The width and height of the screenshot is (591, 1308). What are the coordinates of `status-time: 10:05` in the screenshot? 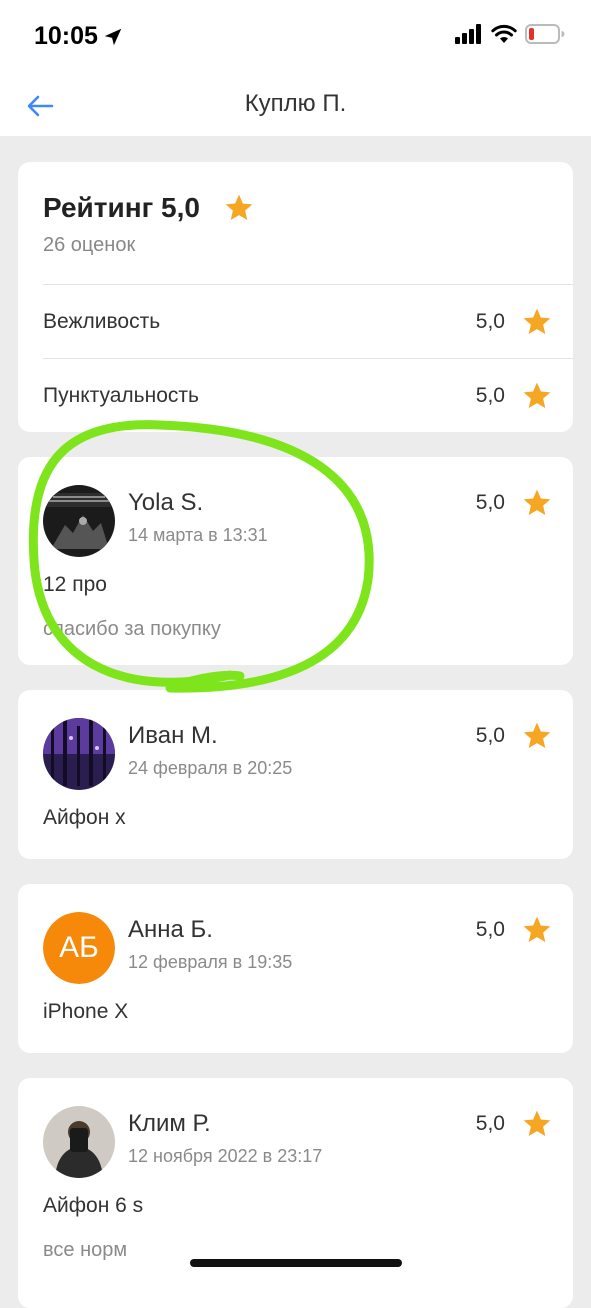 It's located at (66, 36).